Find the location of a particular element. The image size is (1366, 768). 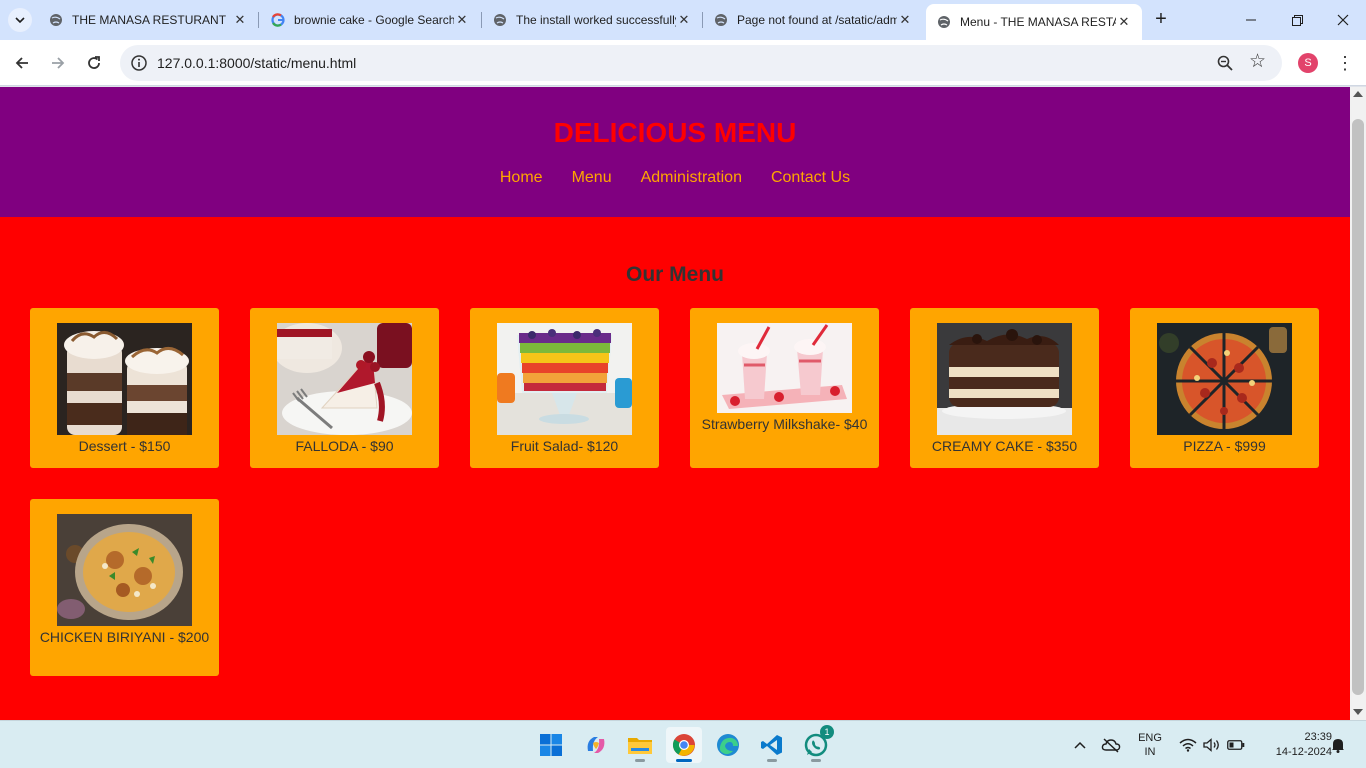

tab-1: THE MANASA RESTURANT ✕ is located at coordinates (148, 20).